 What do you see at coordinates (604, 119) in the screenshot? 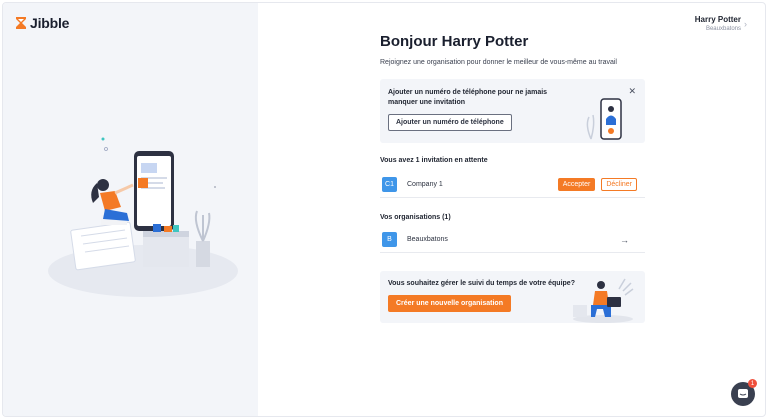
I see `phone-illustration` at bounding box center [604, 119].